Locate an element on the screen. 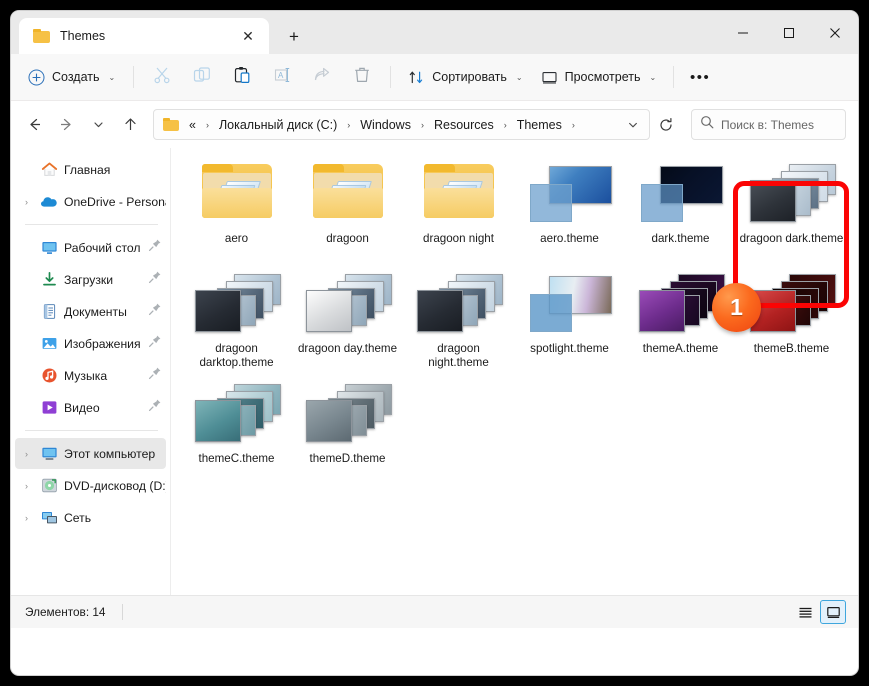 This screenshot has width=869, height=686. rename-icon: A is located at coordinates (282, 77).